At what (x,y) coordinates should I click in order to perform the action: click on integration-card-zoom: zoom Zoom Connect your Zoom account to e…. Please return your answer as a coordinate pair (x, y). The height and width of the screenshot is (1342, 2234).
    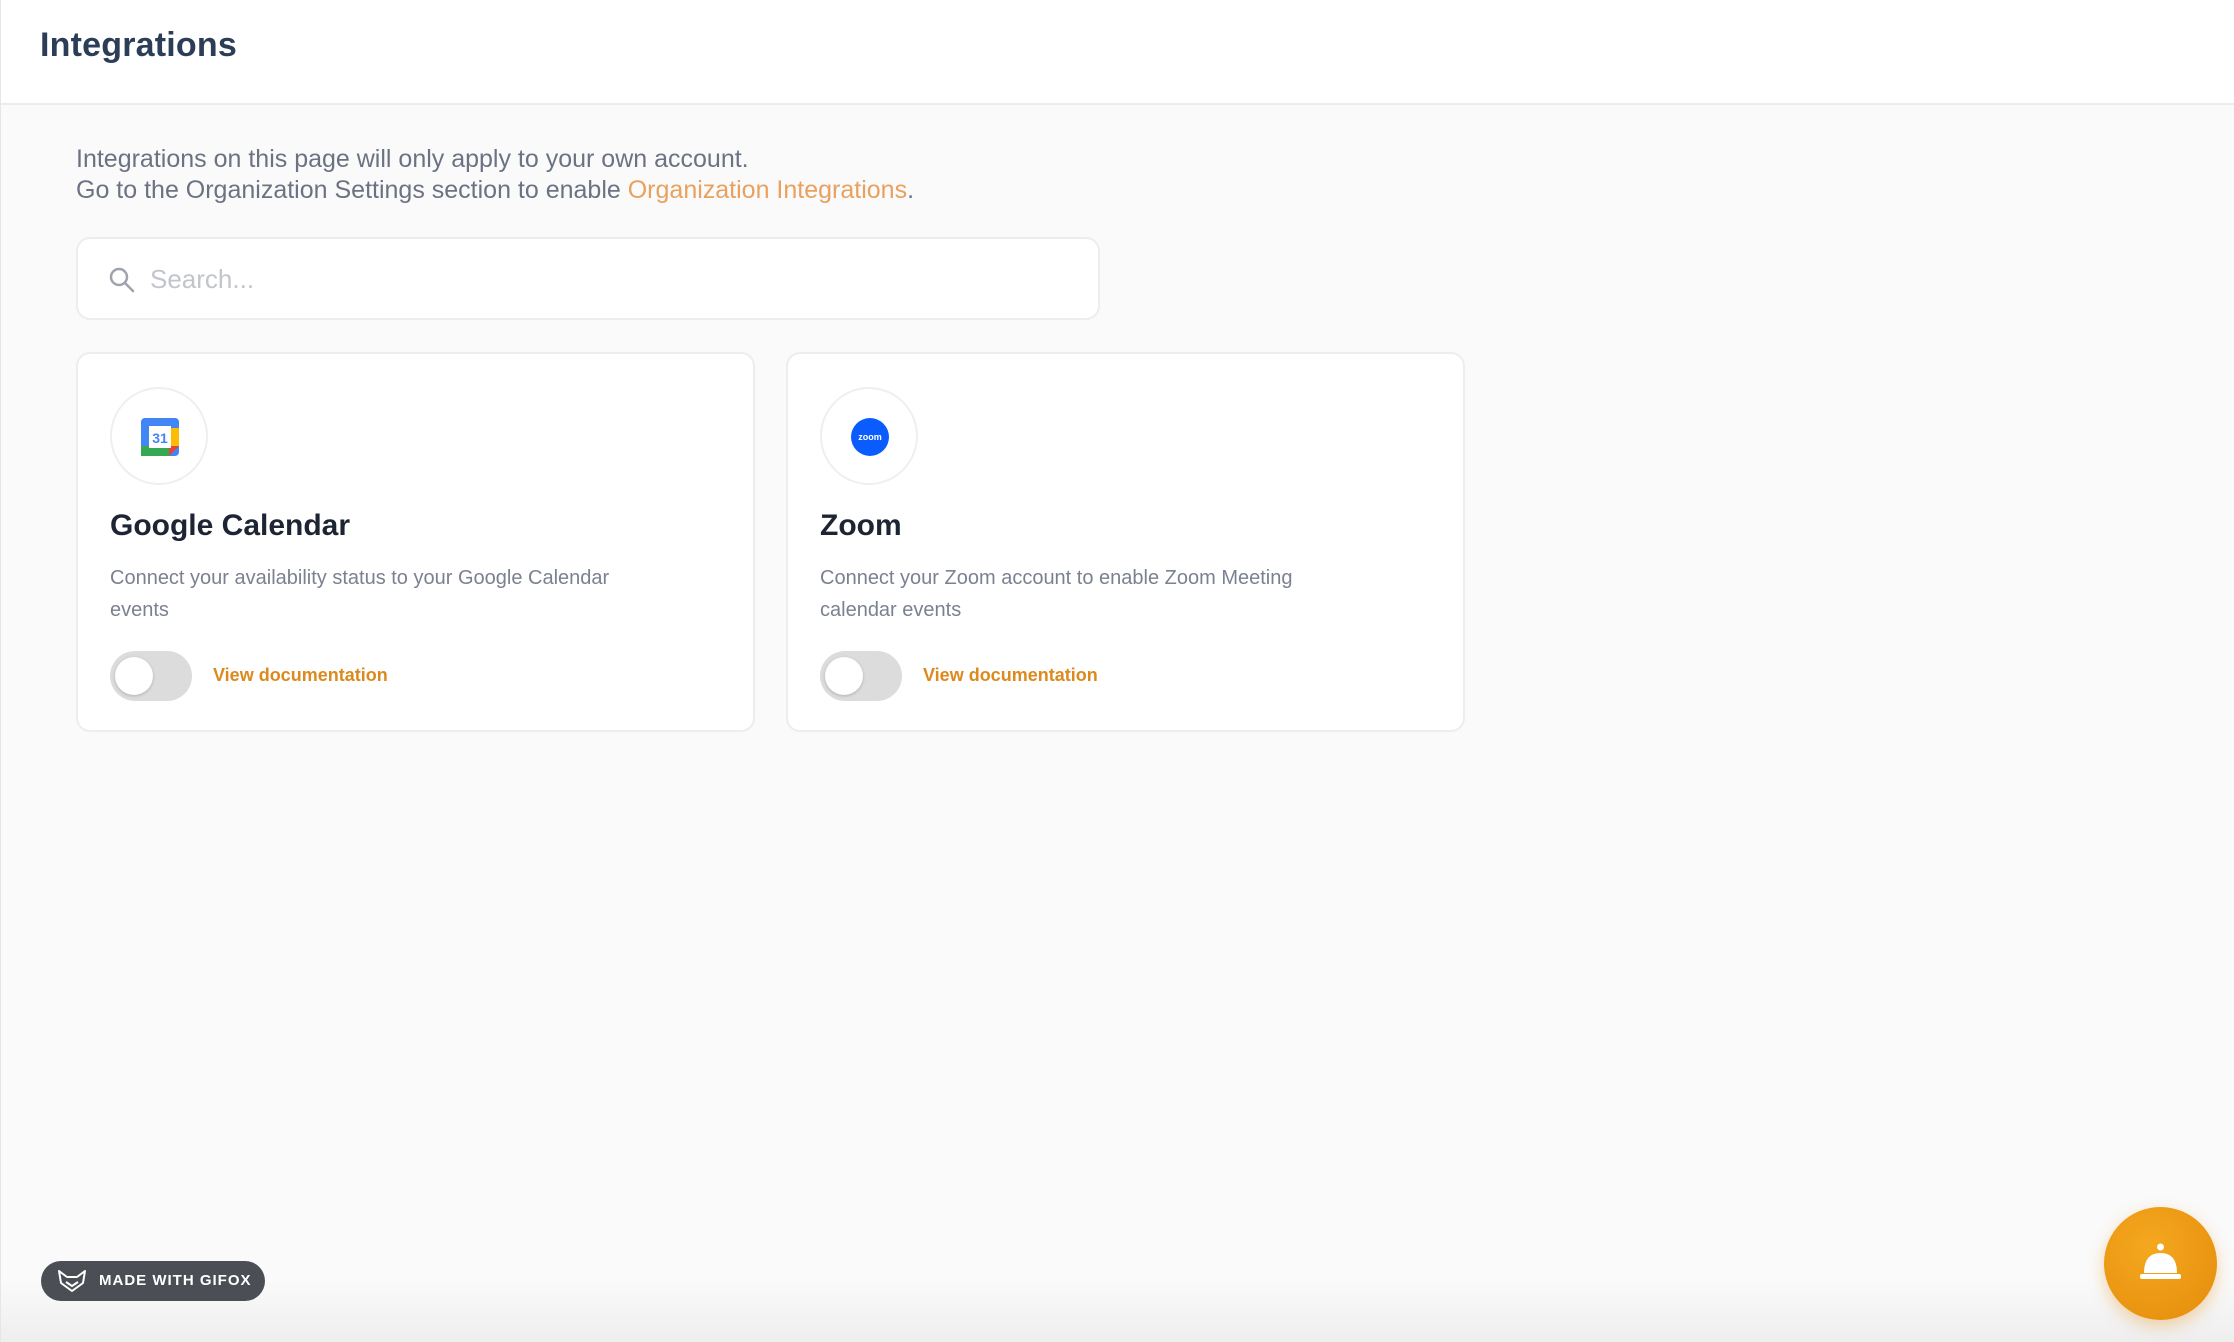
    Looking at the image, I should click on (1125, 542).